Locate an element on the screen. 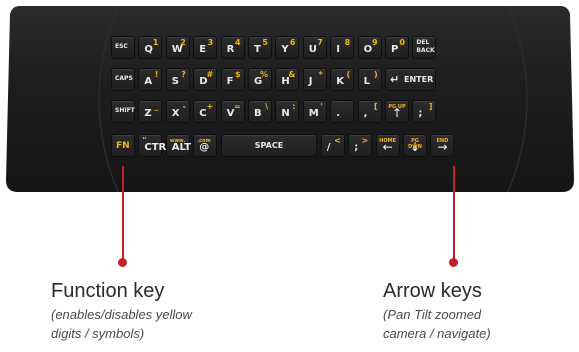 The image size is (579, 352). key-esc: ESC is located at coordinates (123, 47).